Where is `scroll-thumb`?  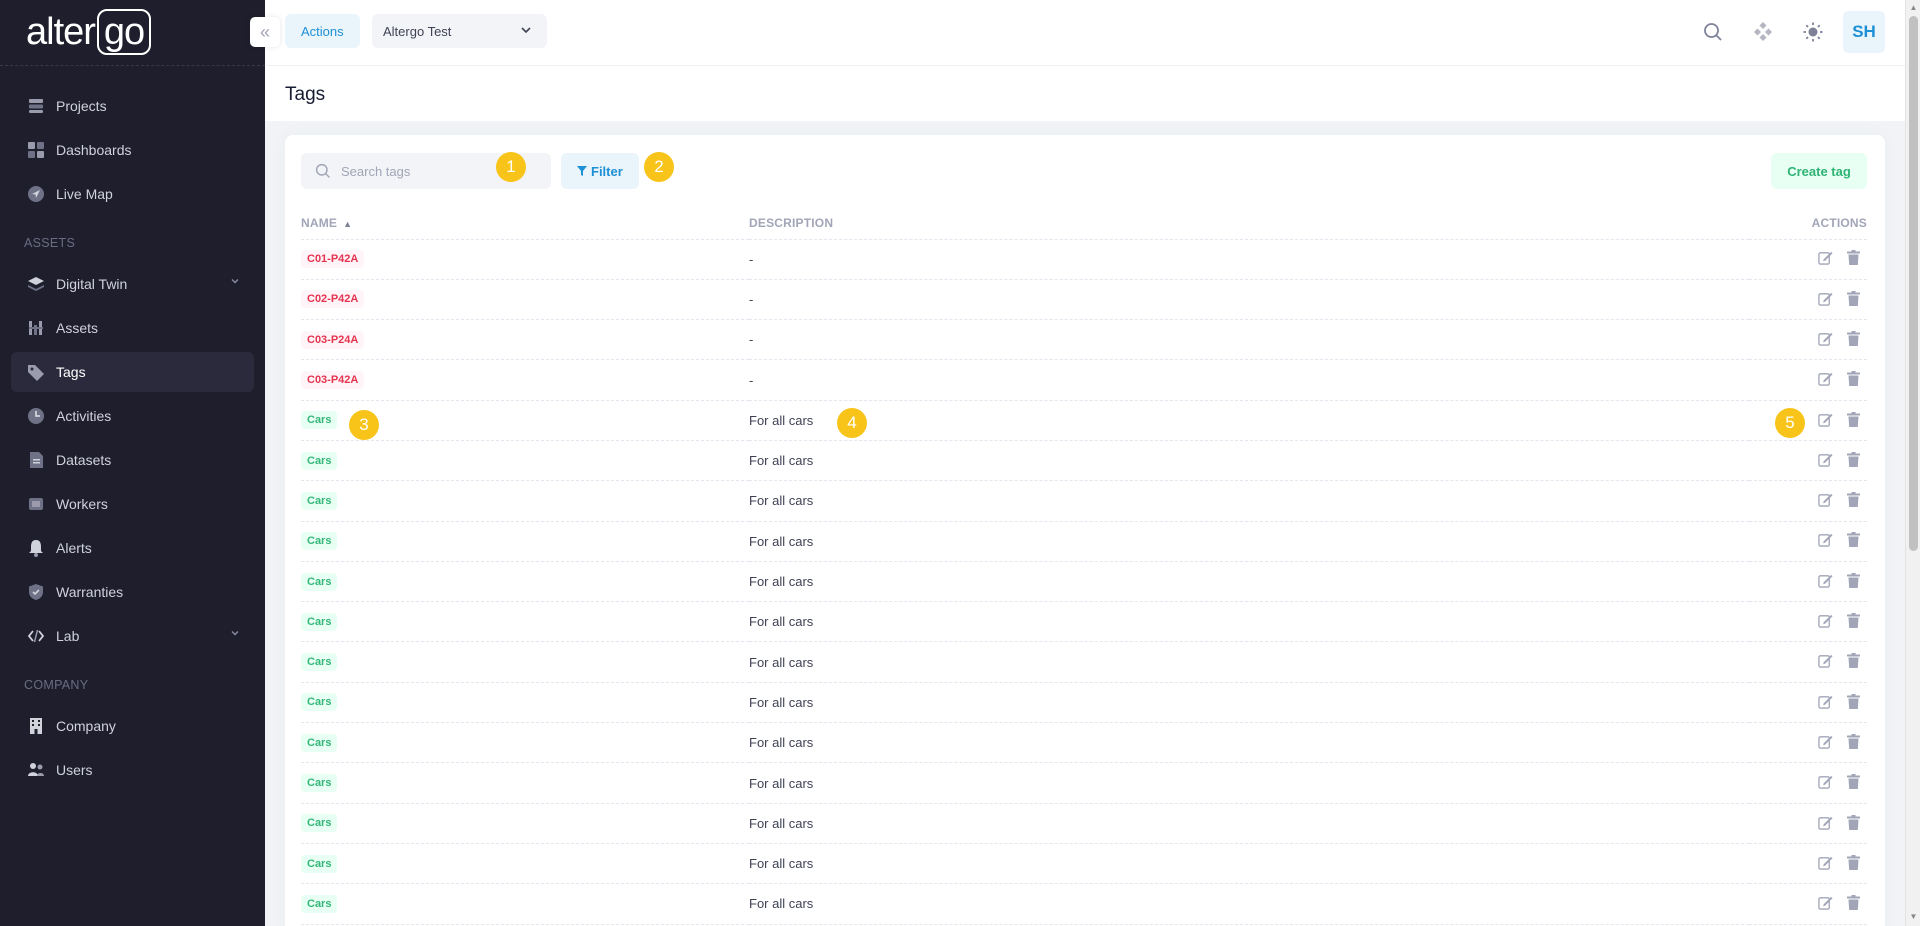
scroll-thumb is located at coordinates (1913, 283).